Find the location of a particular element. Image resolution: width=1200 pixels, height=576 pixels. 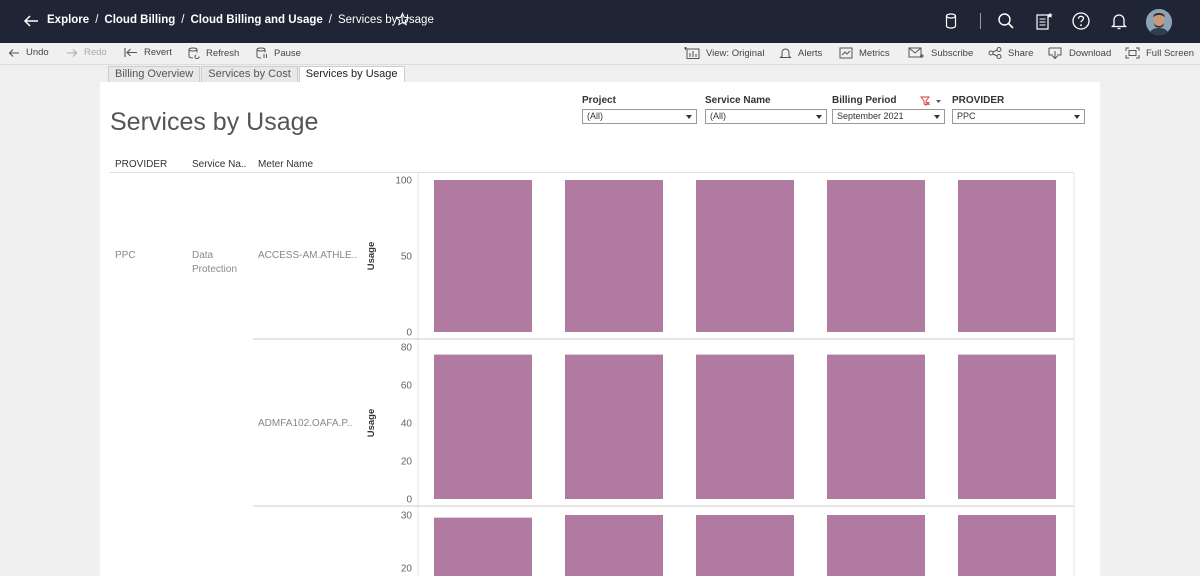

share-label: Share is located at coordinates (1021, 53).